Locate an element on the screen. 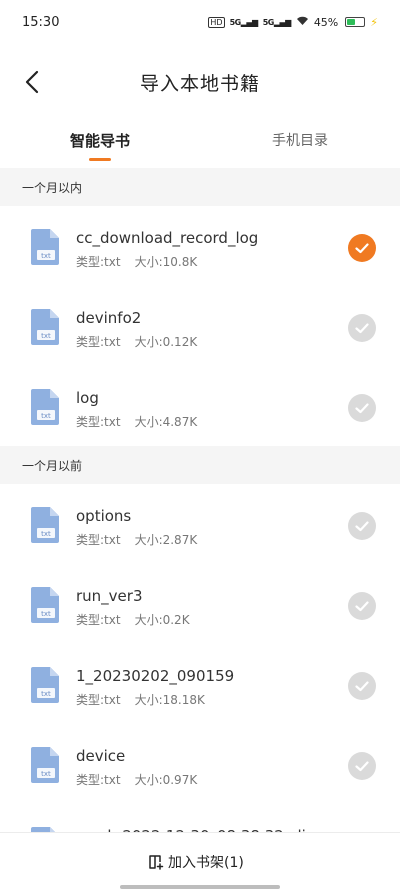 Image resolution: width=400 pixels, height=889 pixels. file-row: txt log 类型:txt 大小:4.87K is located at coordinates (200, 406).